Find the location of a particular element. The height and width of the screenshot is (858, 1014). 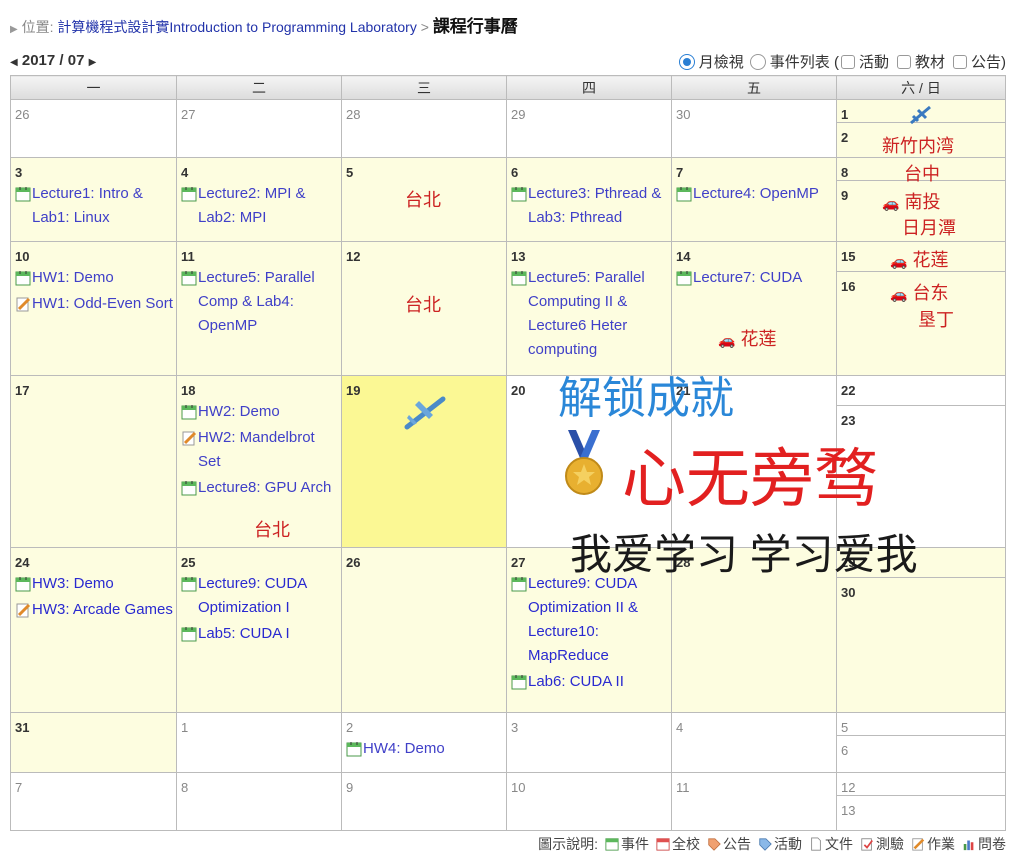

overlay-focus-text: 心无旁骛 is located at coordinates (750, 479).